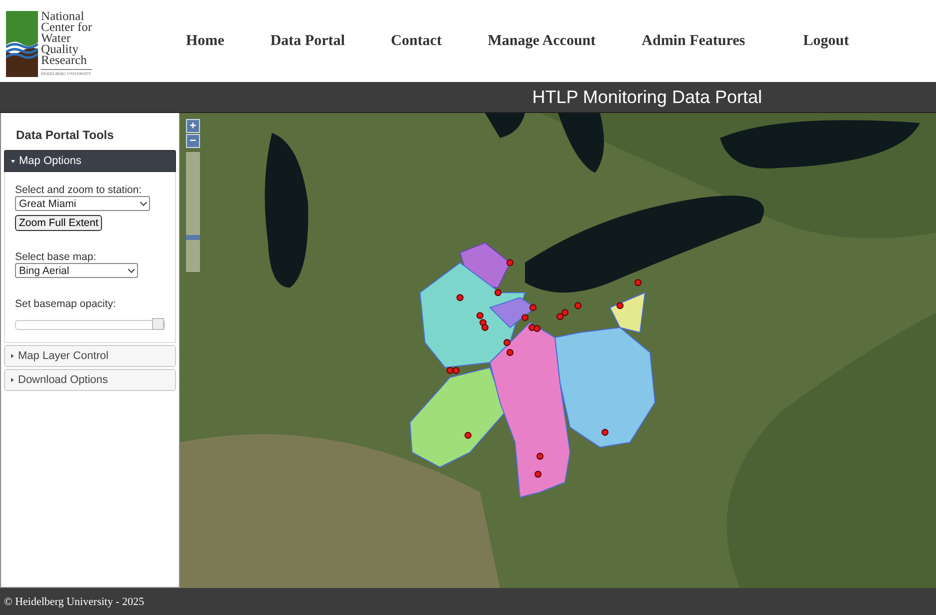 The height and width of the screenshot is (615, 936). I want to click on dropdown: Great Miami, so click(82, 203).